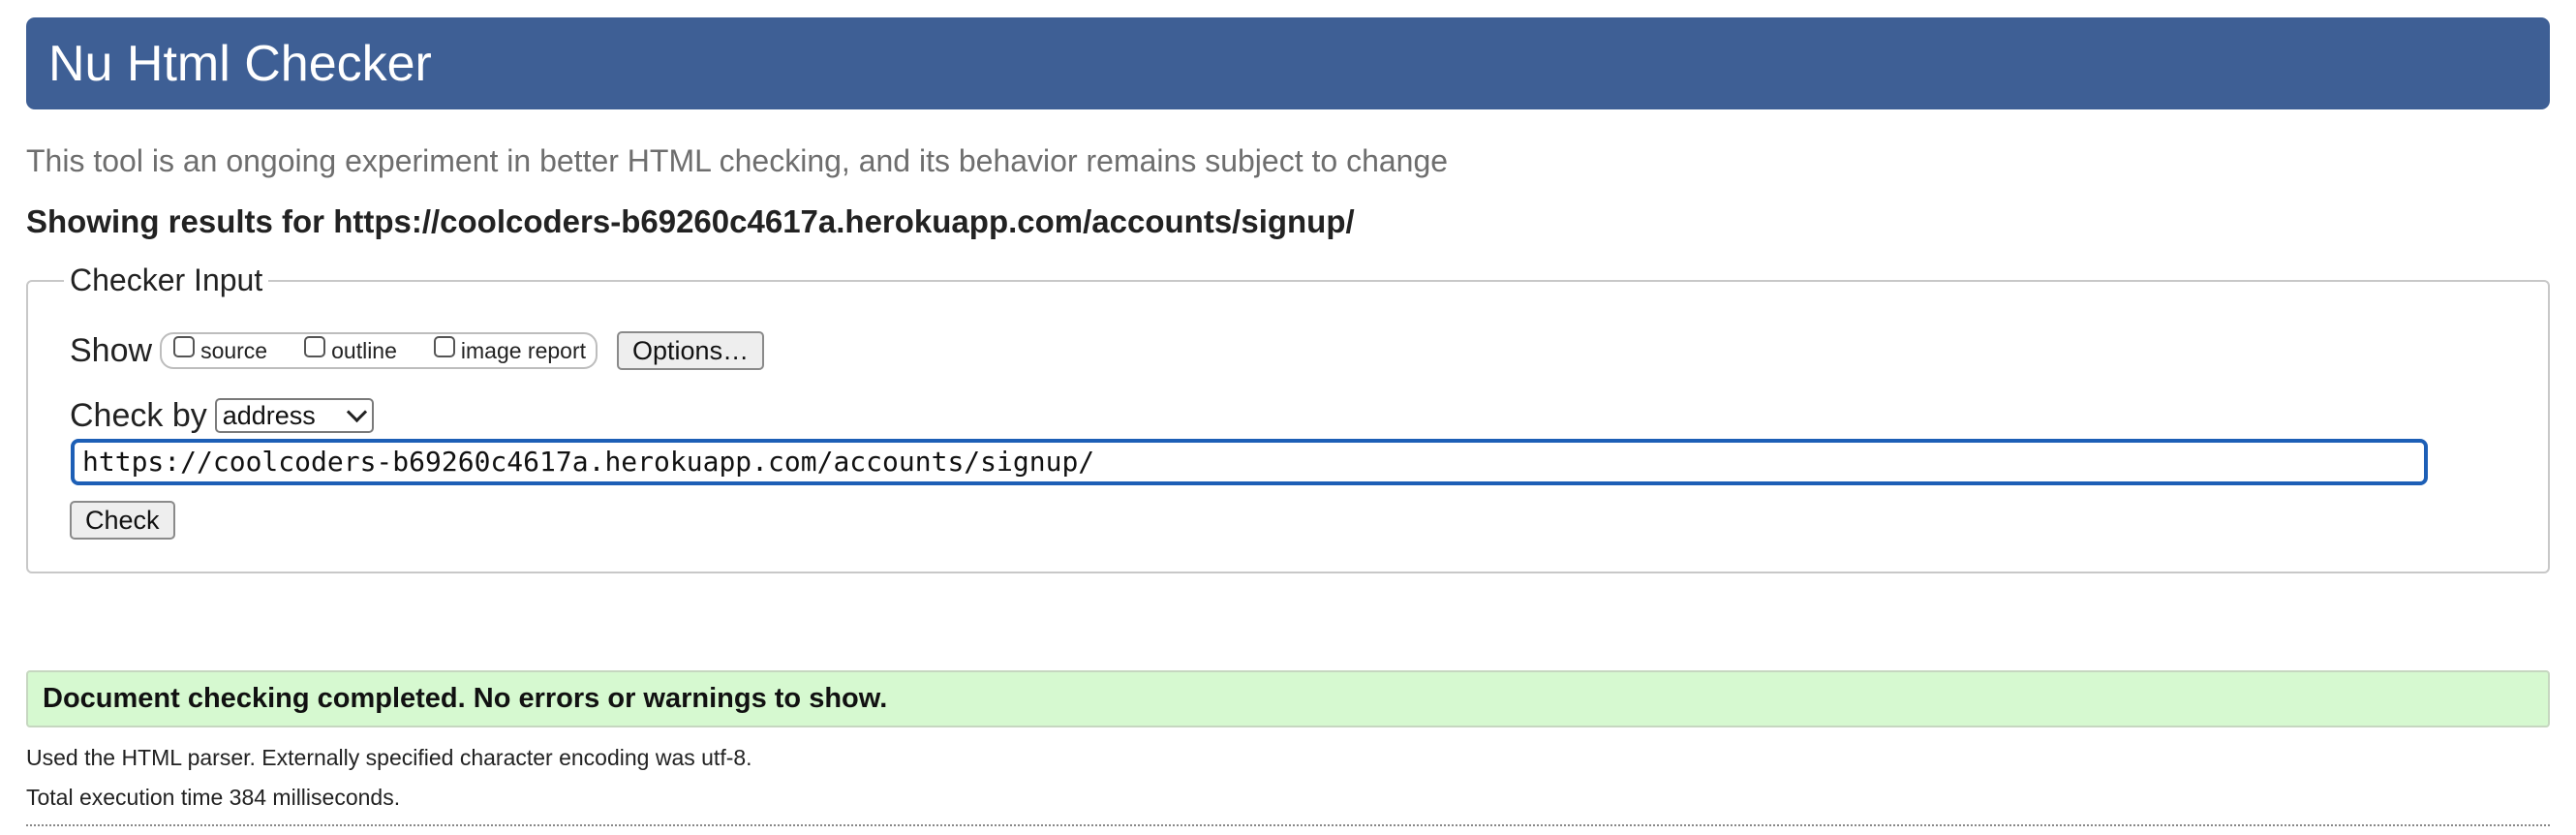 This screenshot has height=835, width=2576. What do you see at coordinates (1288, 825) in the screenshot?
I see `divider` at bounding box center [1288, 825].